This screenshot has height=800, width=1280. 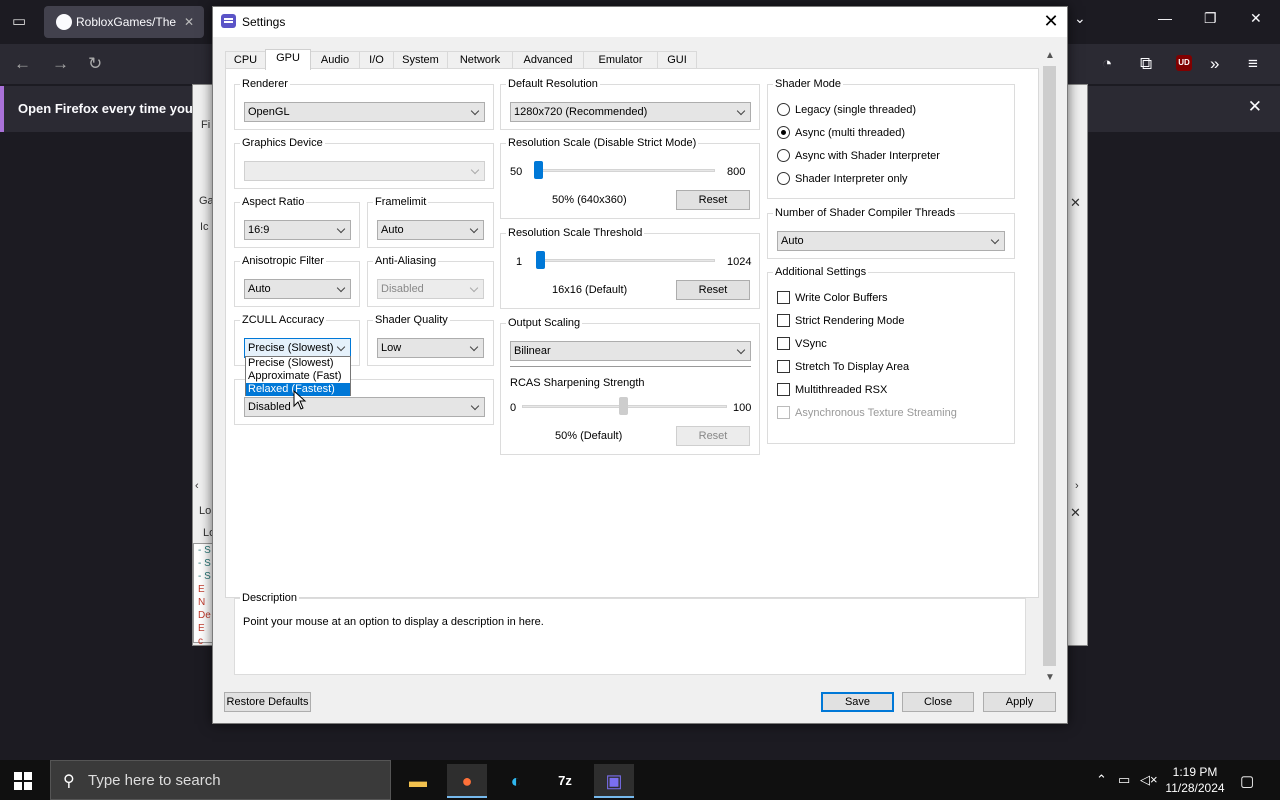 What do you see at coordinates (297, 289) in the screenshot?
I see `anisotropic-filter-combo: Auto` at bounding box center [297, 289].